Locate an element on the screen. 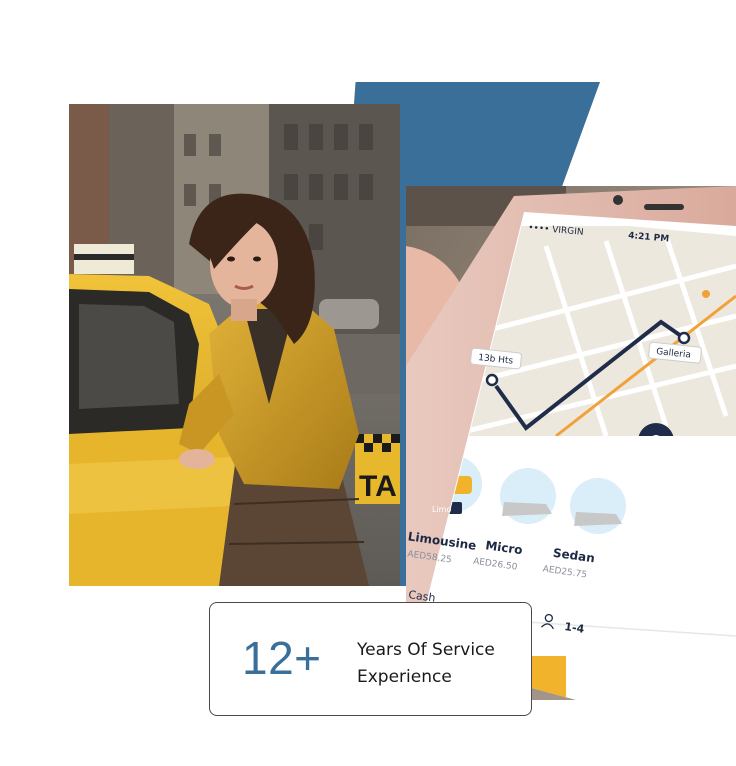  svg-text: TA is located at coordinates (378, 486).